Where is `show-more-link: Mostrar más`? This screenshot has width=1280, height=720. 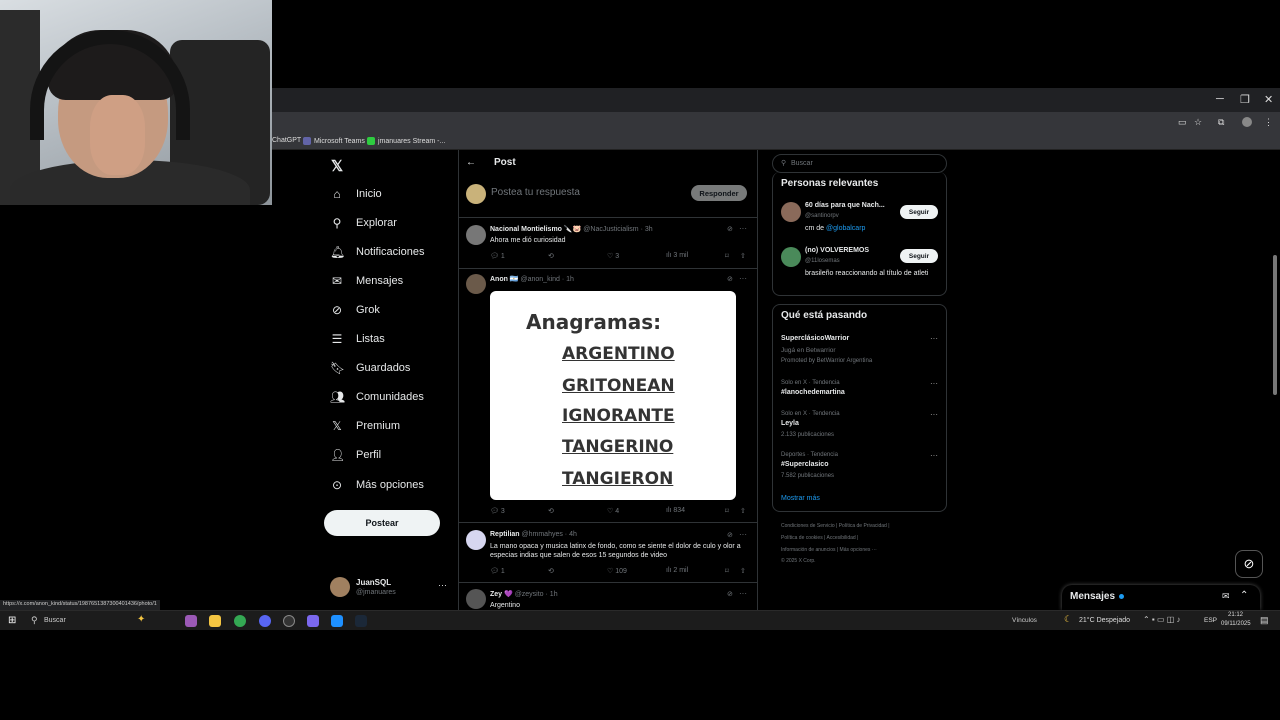
show-more-link: Mostrar más is located at coordinates (800, 498).